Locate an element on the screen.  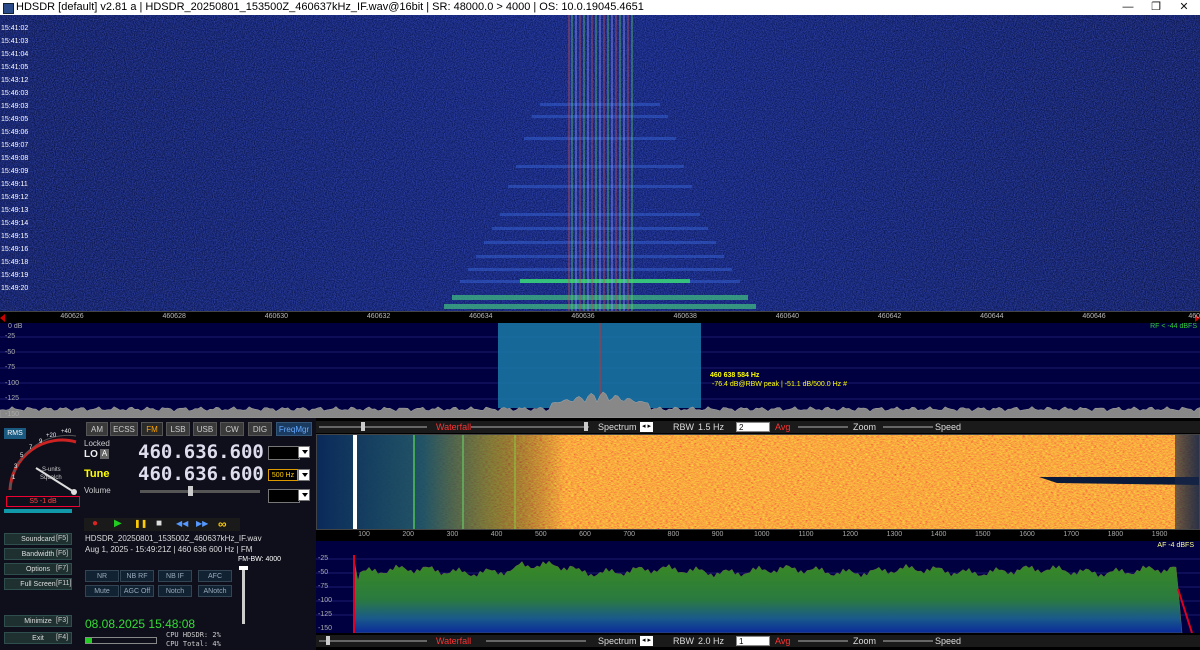
anotch-button: ANotch is located at coordinates (215, 591).